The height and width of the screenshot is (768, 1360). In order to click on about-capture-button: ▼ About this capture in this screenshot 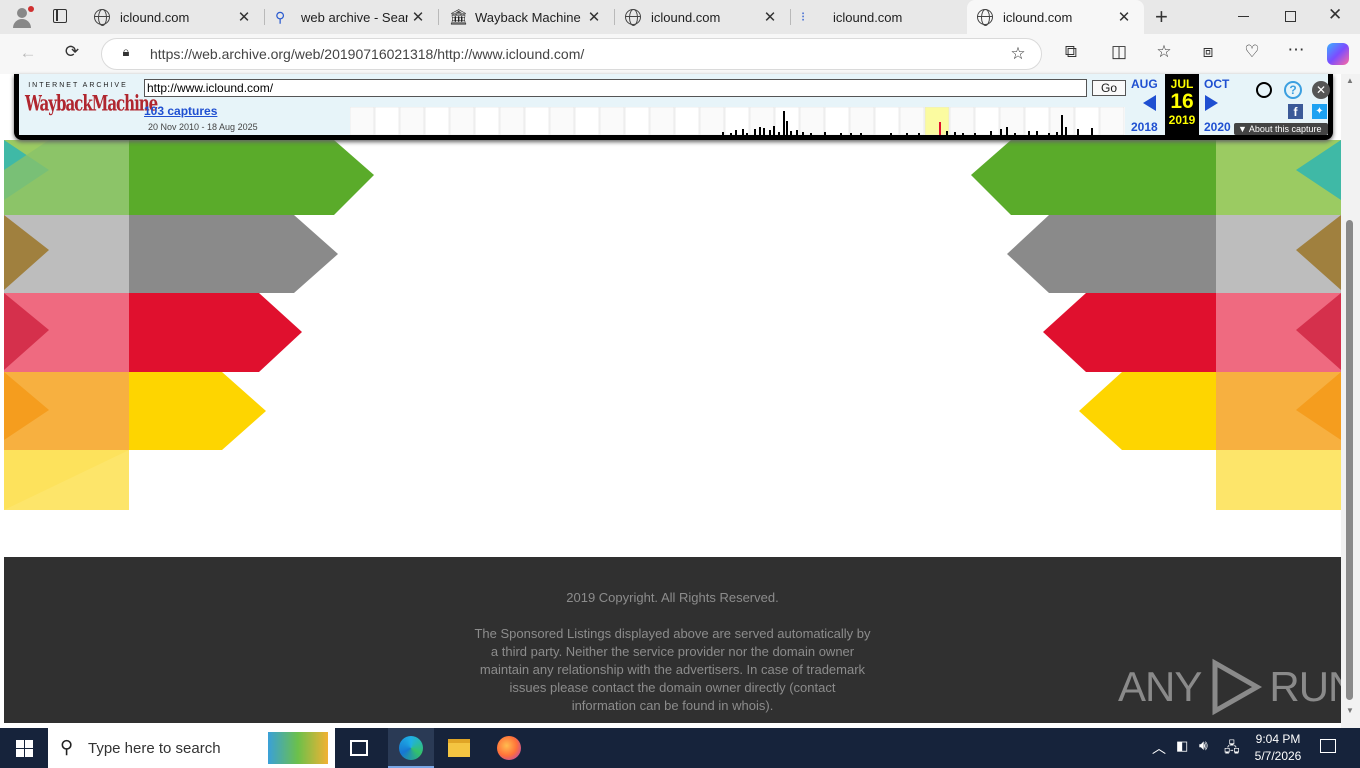, I will do `click(1281, 129)`.